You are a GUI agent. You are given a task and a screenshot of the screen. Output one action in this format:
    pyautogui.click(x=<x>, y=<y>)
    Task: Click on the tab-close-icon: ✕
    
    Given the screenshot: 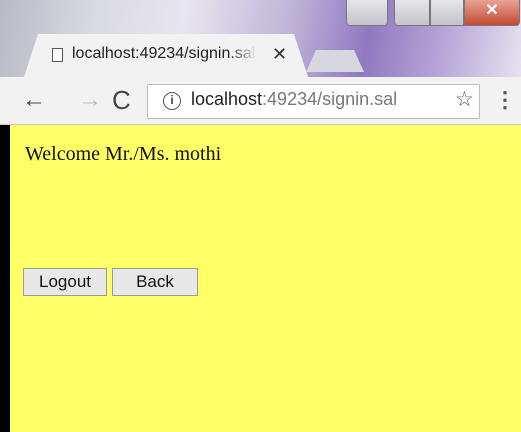 What is the action you would take?
    pyautogui.click(x=279, y=54)
    